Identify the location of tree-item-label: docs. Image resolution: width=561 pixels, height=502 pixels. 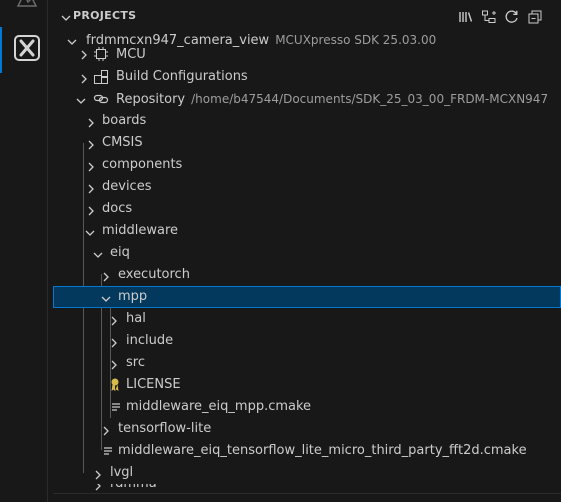
(117, 208).